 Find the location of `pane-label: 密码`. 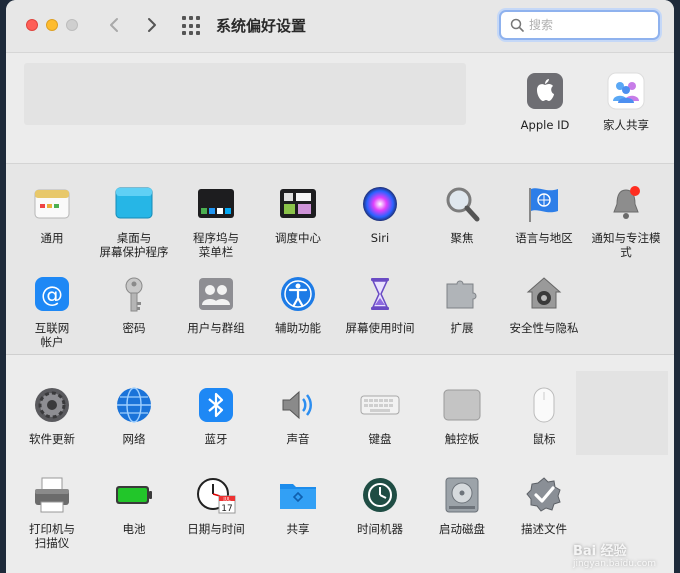

pane-label: 密码 is located at coordinates (134, 328).